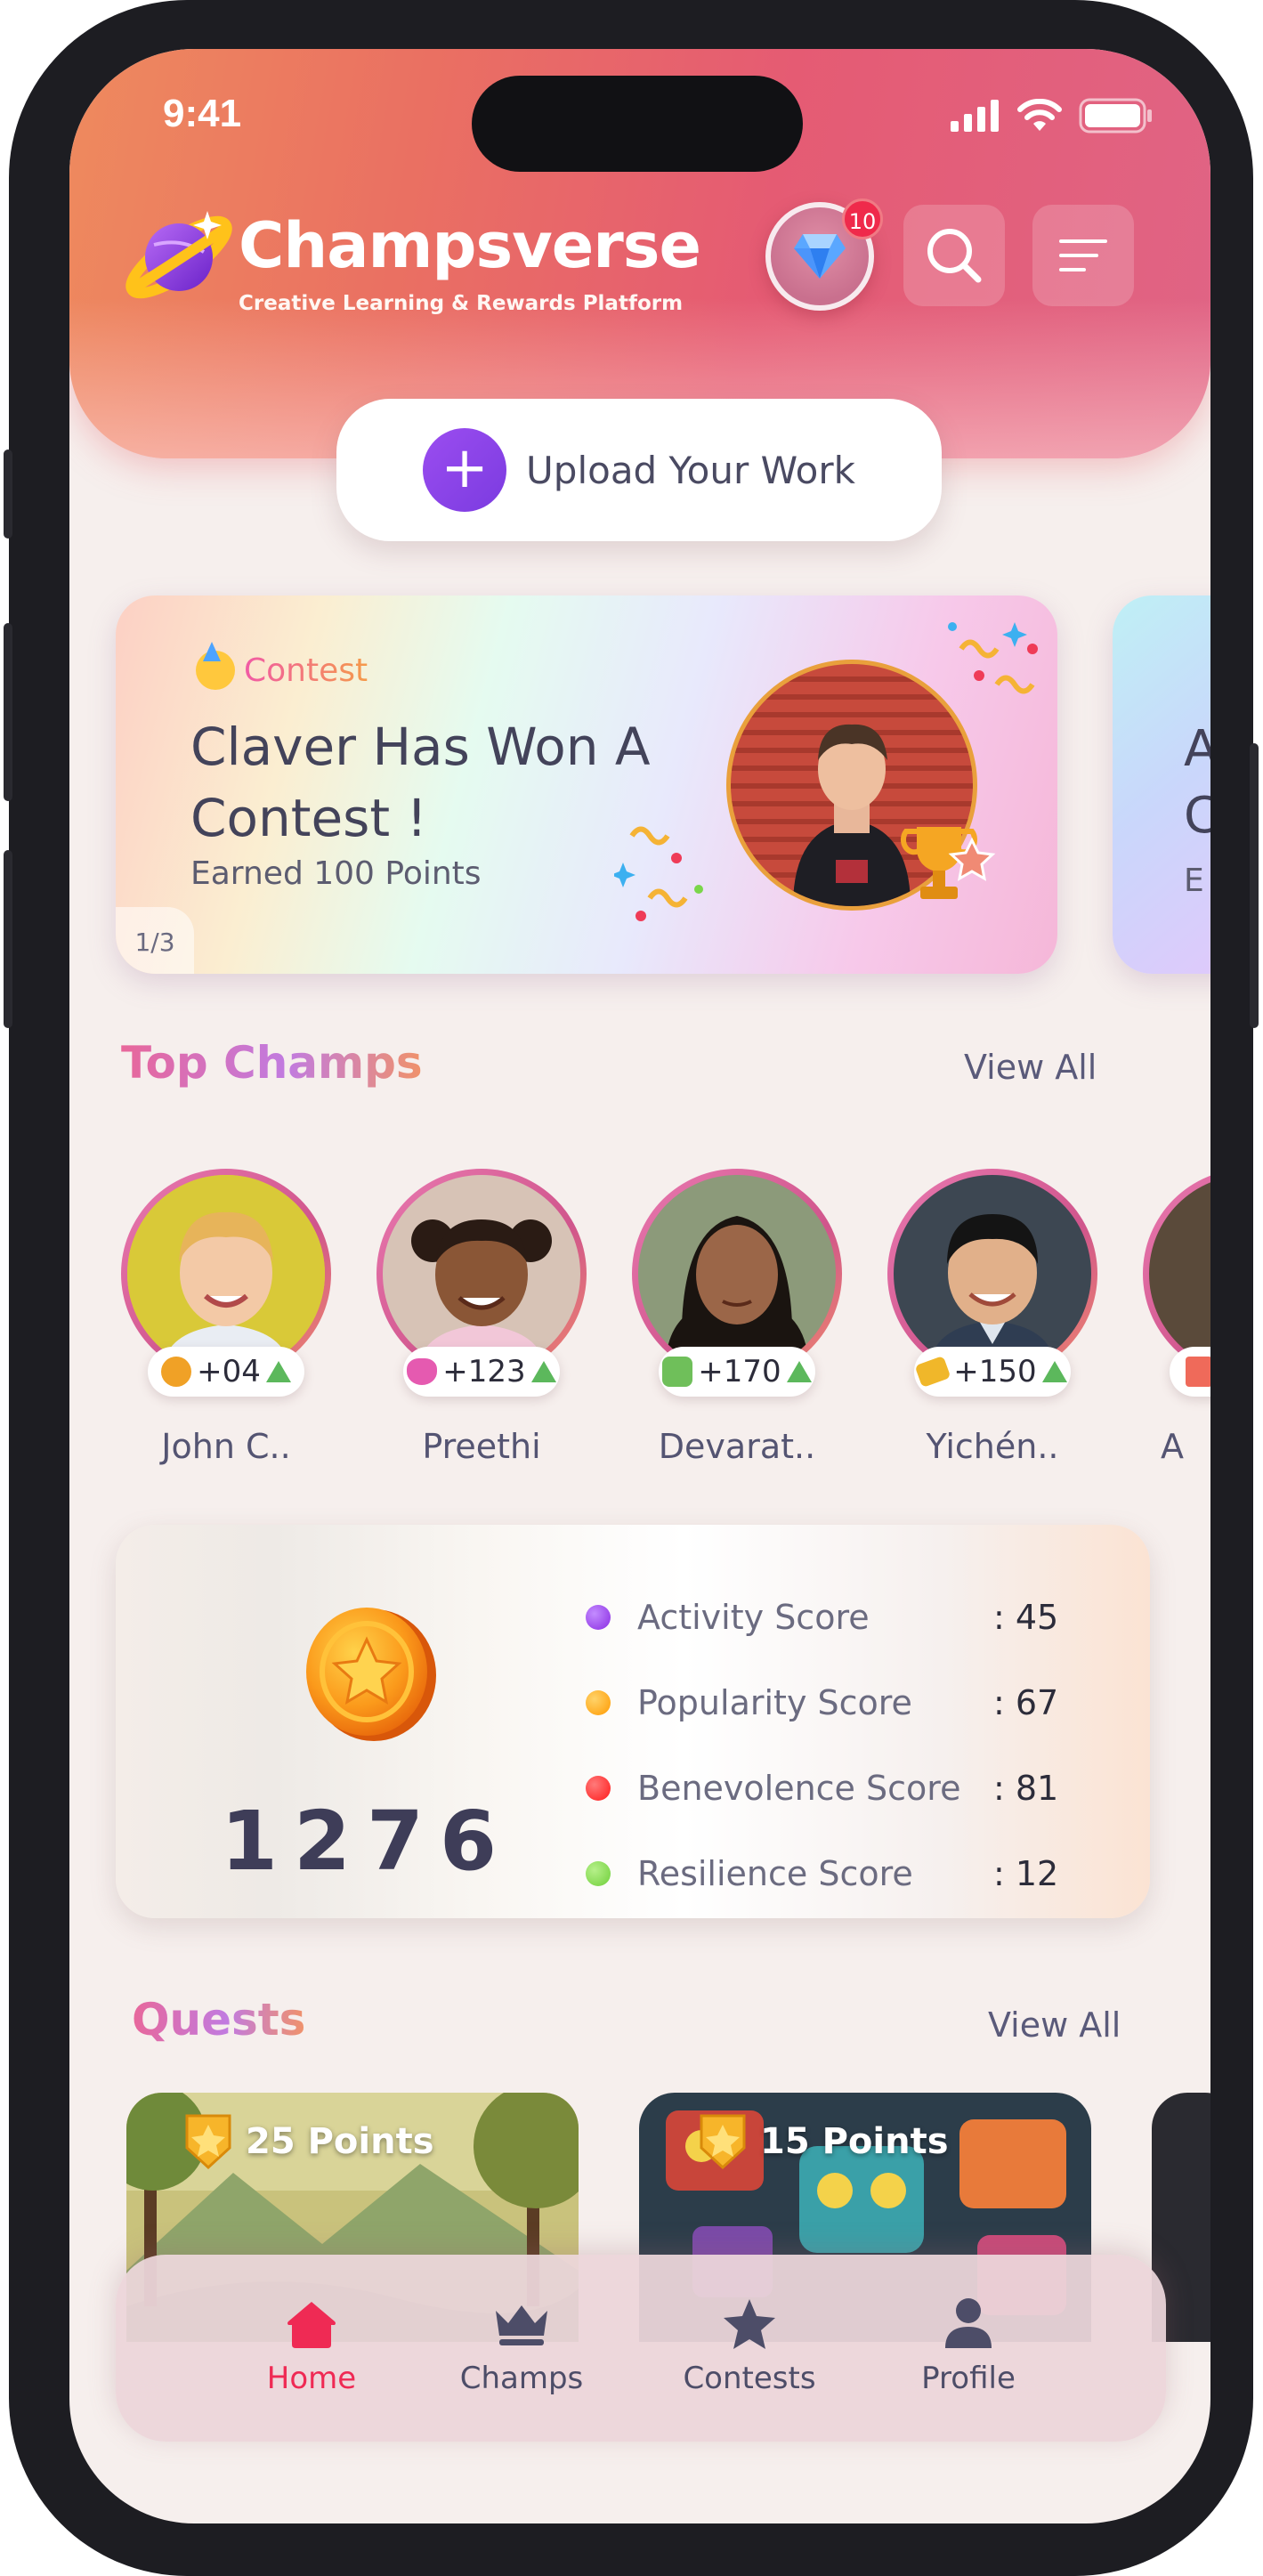 The width and height of the screenshot is (1263, 2576). I want to click on star-badge-icon, so click(677, 1372).